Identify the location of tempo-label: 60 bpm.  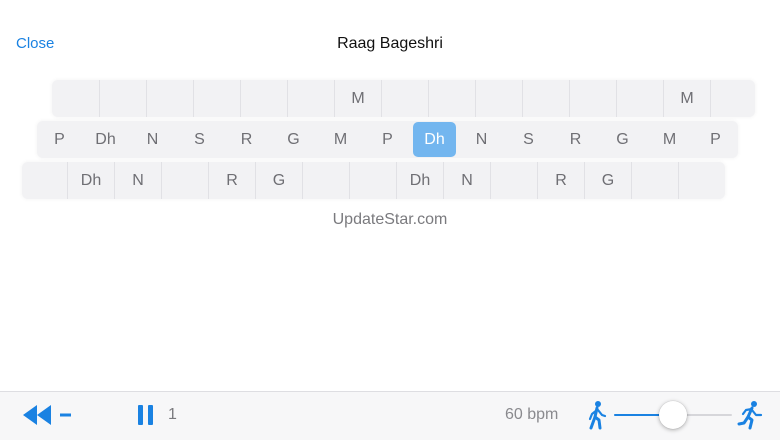
(532, 414).